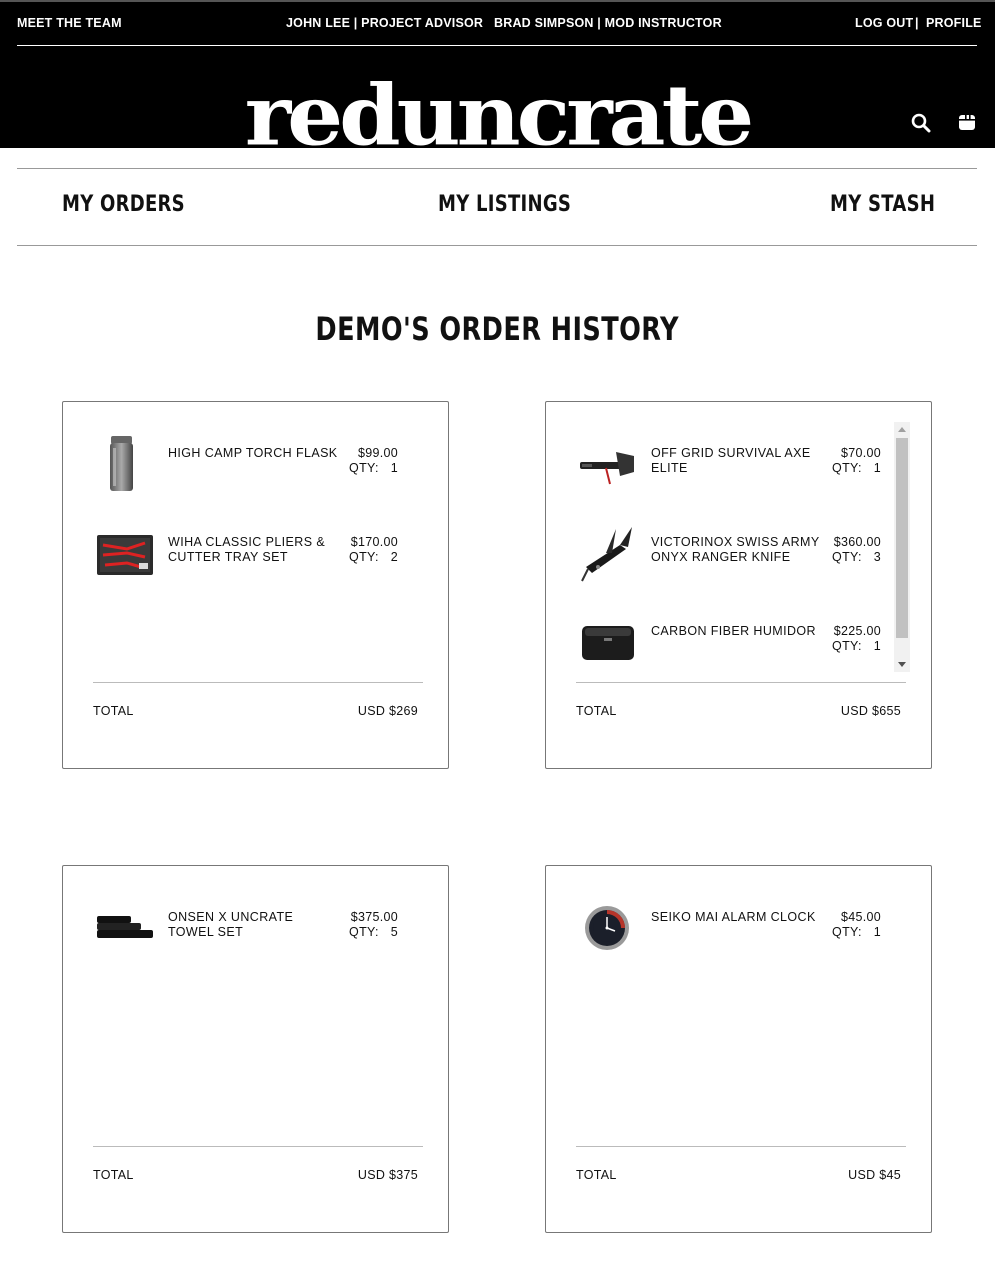 The height and width of the screenshot is (1286, 995). Describe the element at coordinates (902, 538) in the screenshot. I see `scroll-thumb` at that location.